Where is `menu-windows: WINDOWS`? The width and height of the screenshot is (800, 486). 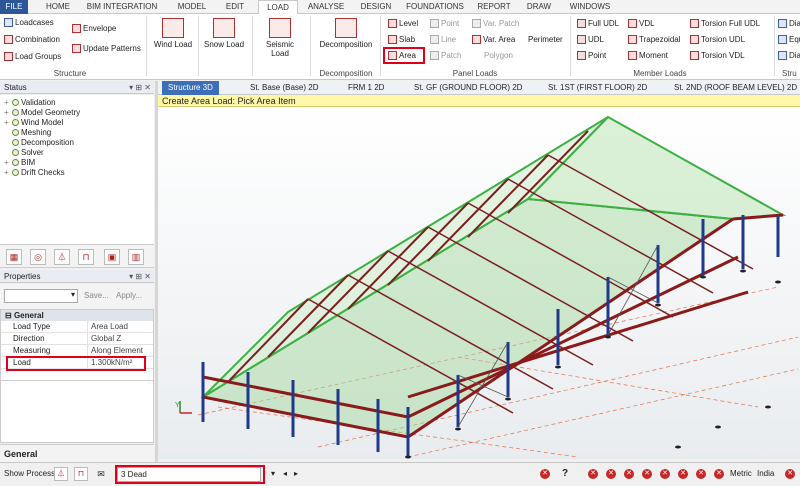
menu-windows: WINDOWS is located at coordinates (590, 7).